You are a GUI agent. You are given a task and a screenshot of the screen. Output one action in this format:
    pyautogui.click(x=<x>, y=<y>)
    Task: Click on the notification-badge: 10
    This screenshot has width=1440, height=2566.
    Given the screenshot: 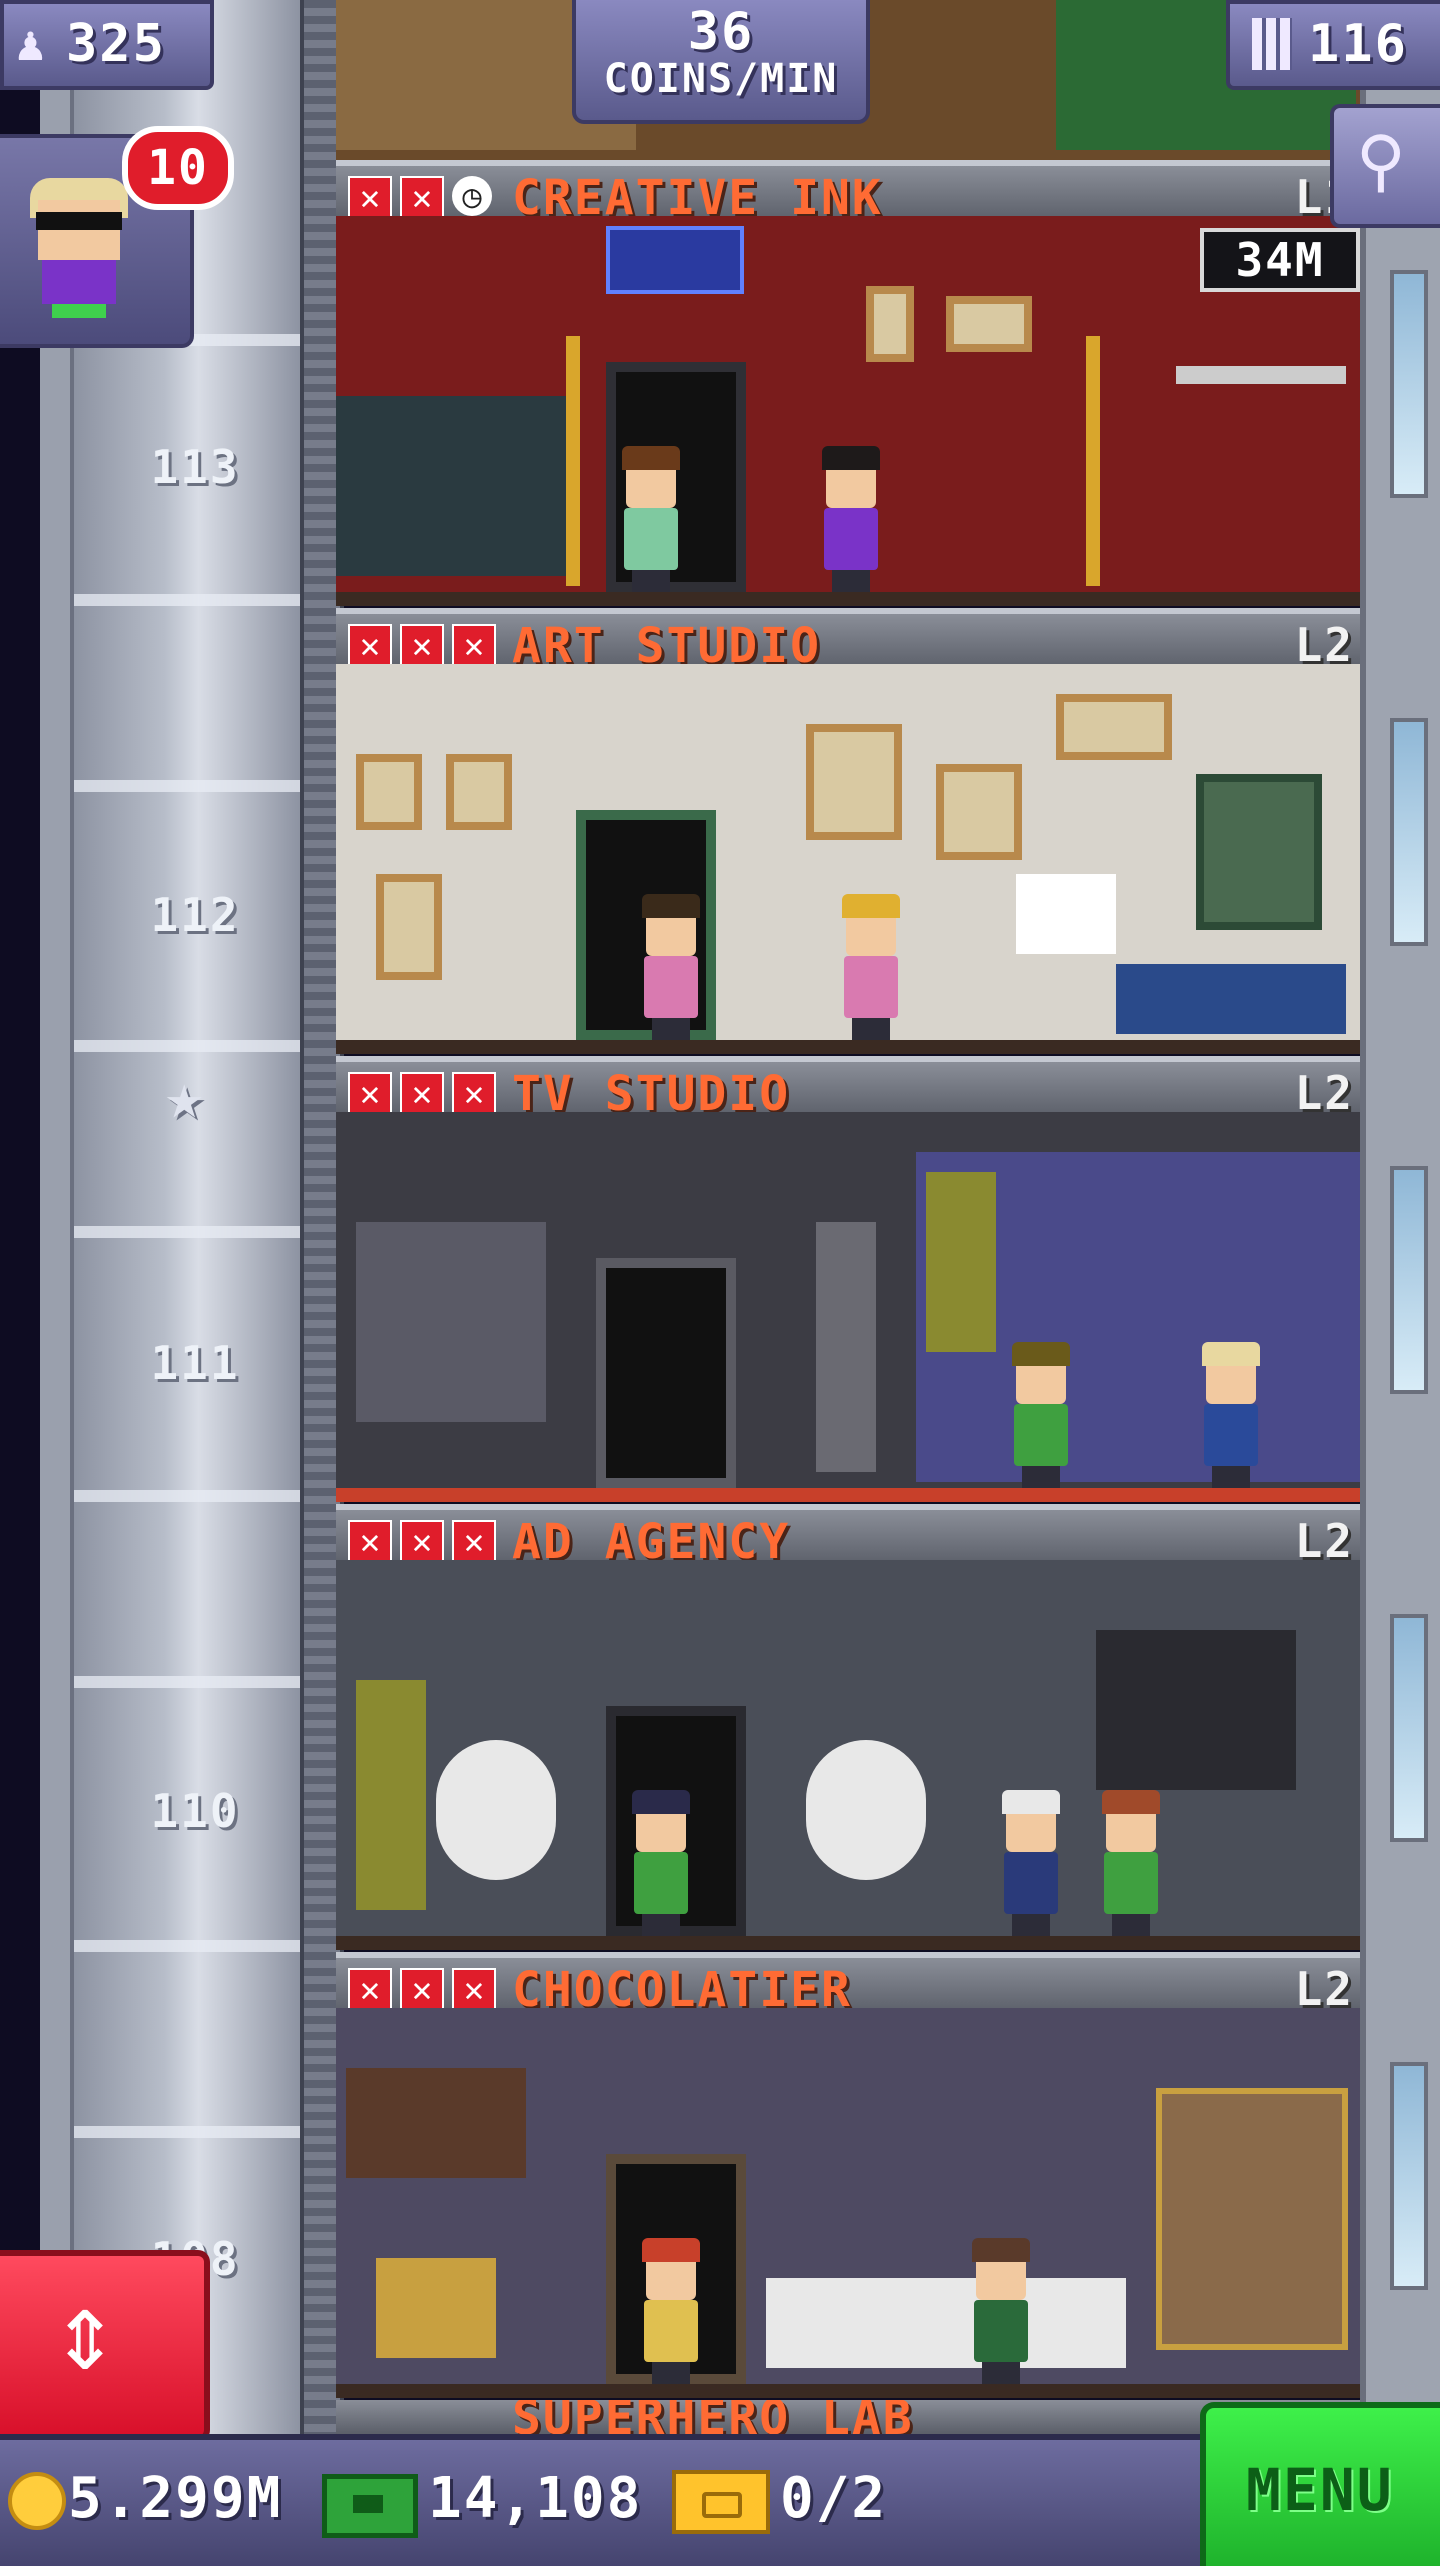 What is the action you would take?
    pyautogui.click(x=178, y=168)
    